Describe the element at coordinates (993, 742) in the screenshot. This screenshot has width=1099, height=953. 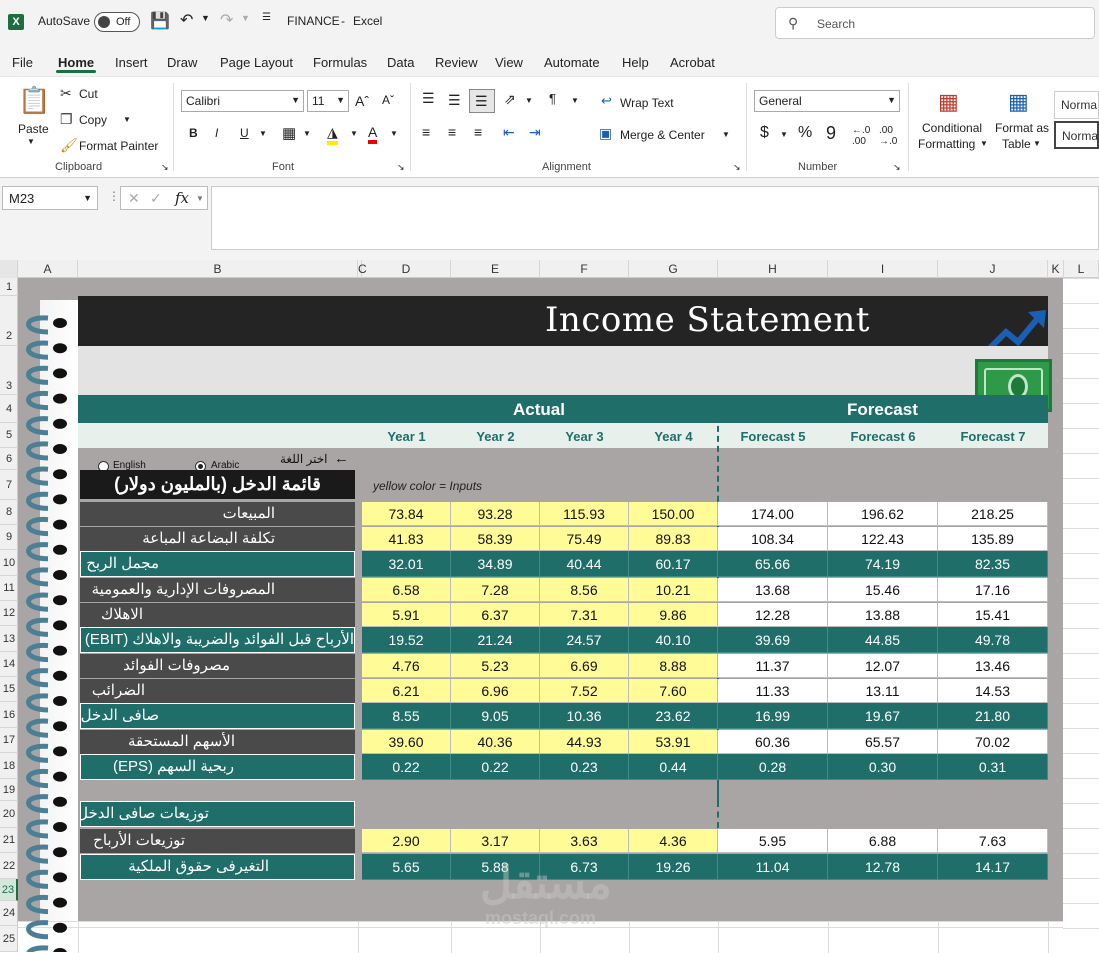
I see `forecast-cell: 70.02` at that location.